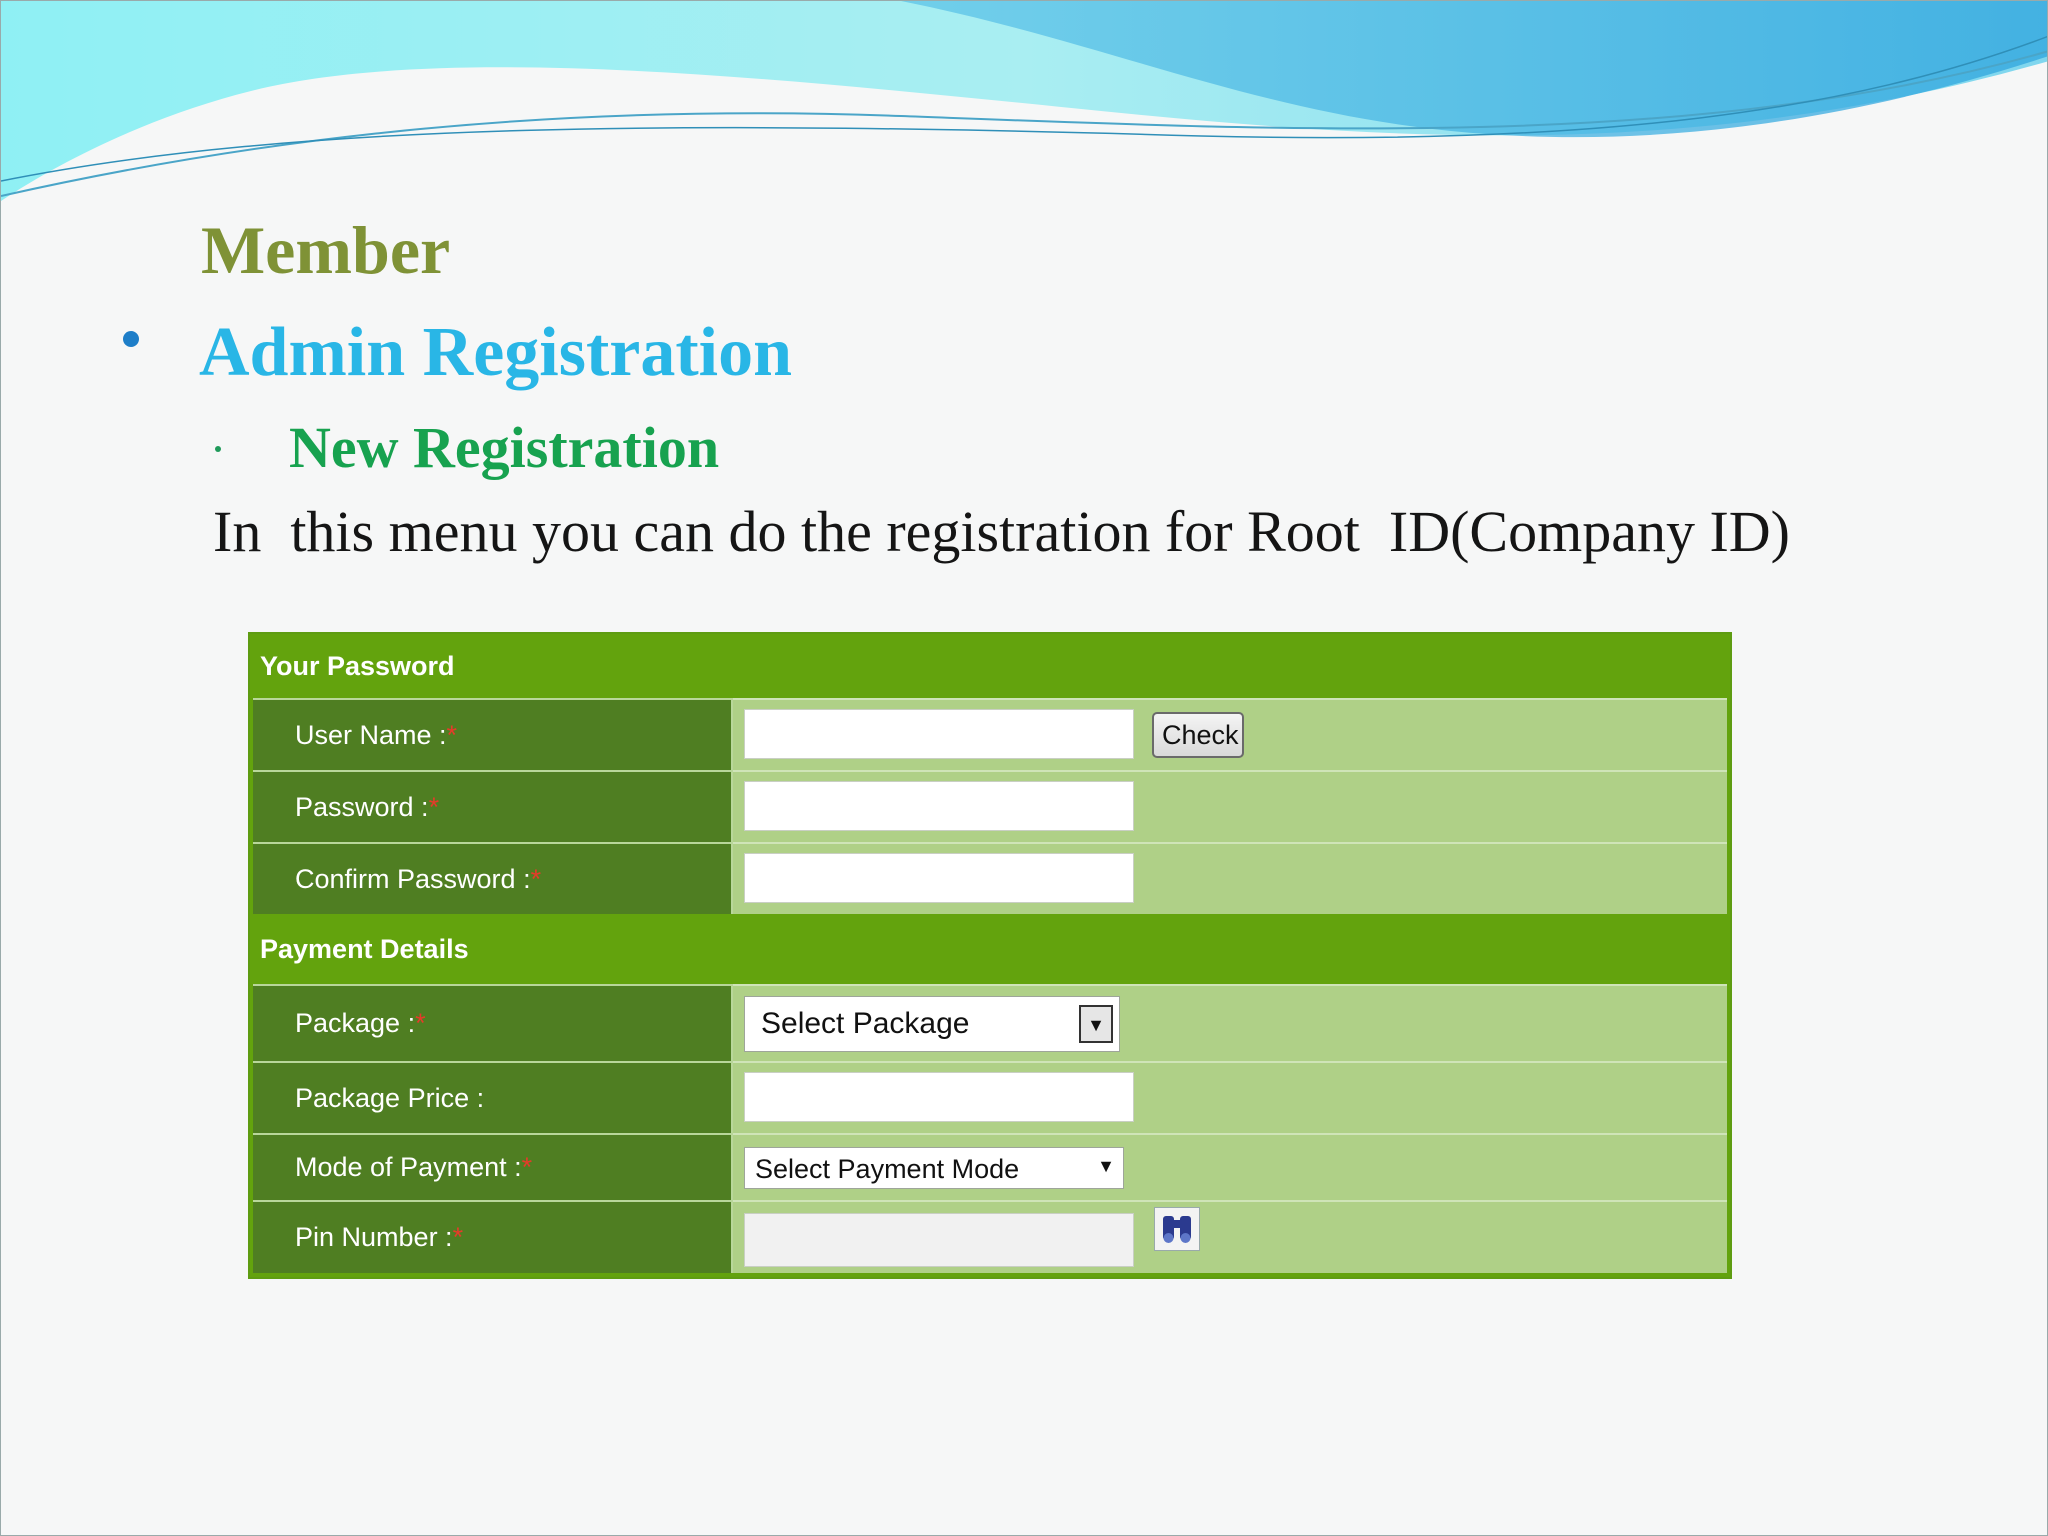  Describe the element at coordinates (504, 447) in the screenshot. I see `subsection-title: New Registration` at that location.